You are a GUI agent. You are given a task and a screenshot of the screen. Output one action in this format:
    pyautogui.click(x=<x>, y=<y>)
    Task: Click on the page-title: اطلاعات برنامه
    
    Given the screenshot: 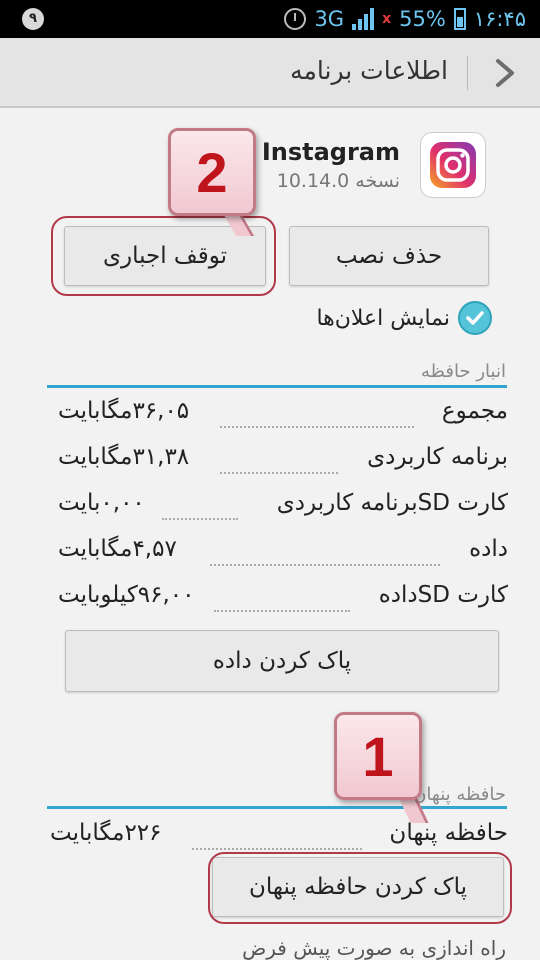 What is the action you would take?
    pyautogui.click(x=369, y=70)
    